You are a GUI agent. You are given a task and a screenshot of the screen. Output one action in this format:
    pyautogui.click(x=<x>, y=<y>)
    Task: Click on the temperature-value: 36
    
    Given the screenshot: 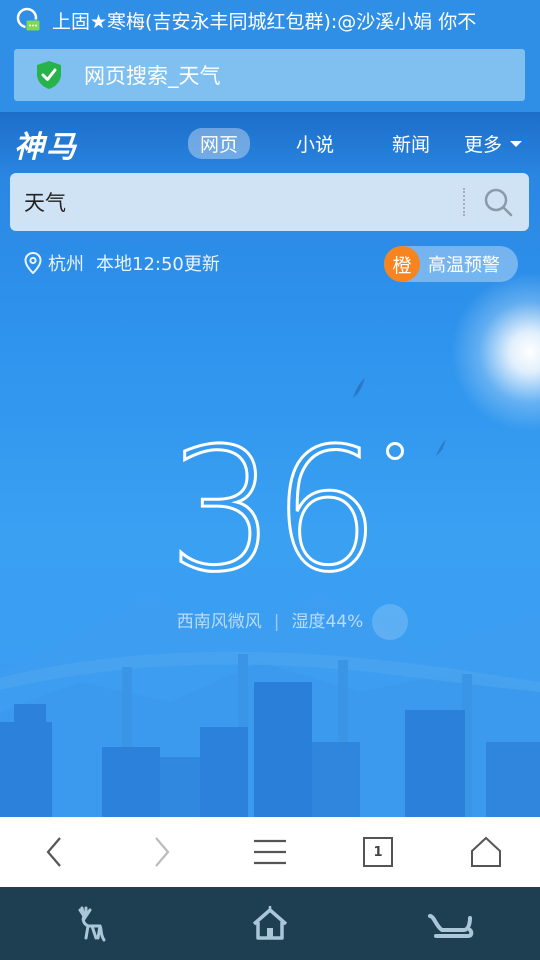 What is the action you would take?
    pyautogui.click(x=273, y=511)
    